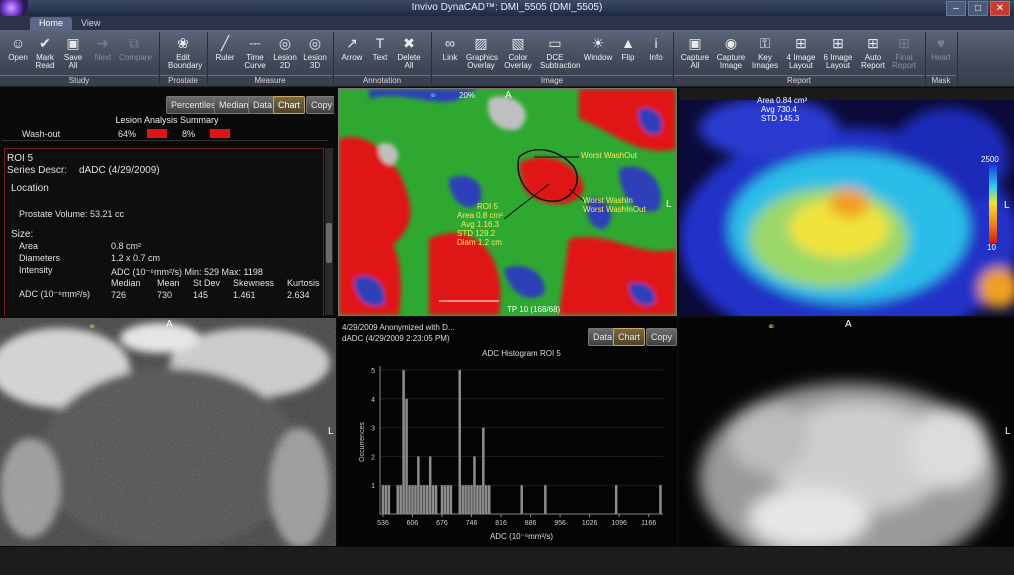 Image resolution: width=1014 pixels, height=575 pixels. What do you see at coordinates (315, 51) in the screenshot?
I see `ribbon-button-lesion-3d: ◎ Lesion 3D` at bounding box center [315, 51].